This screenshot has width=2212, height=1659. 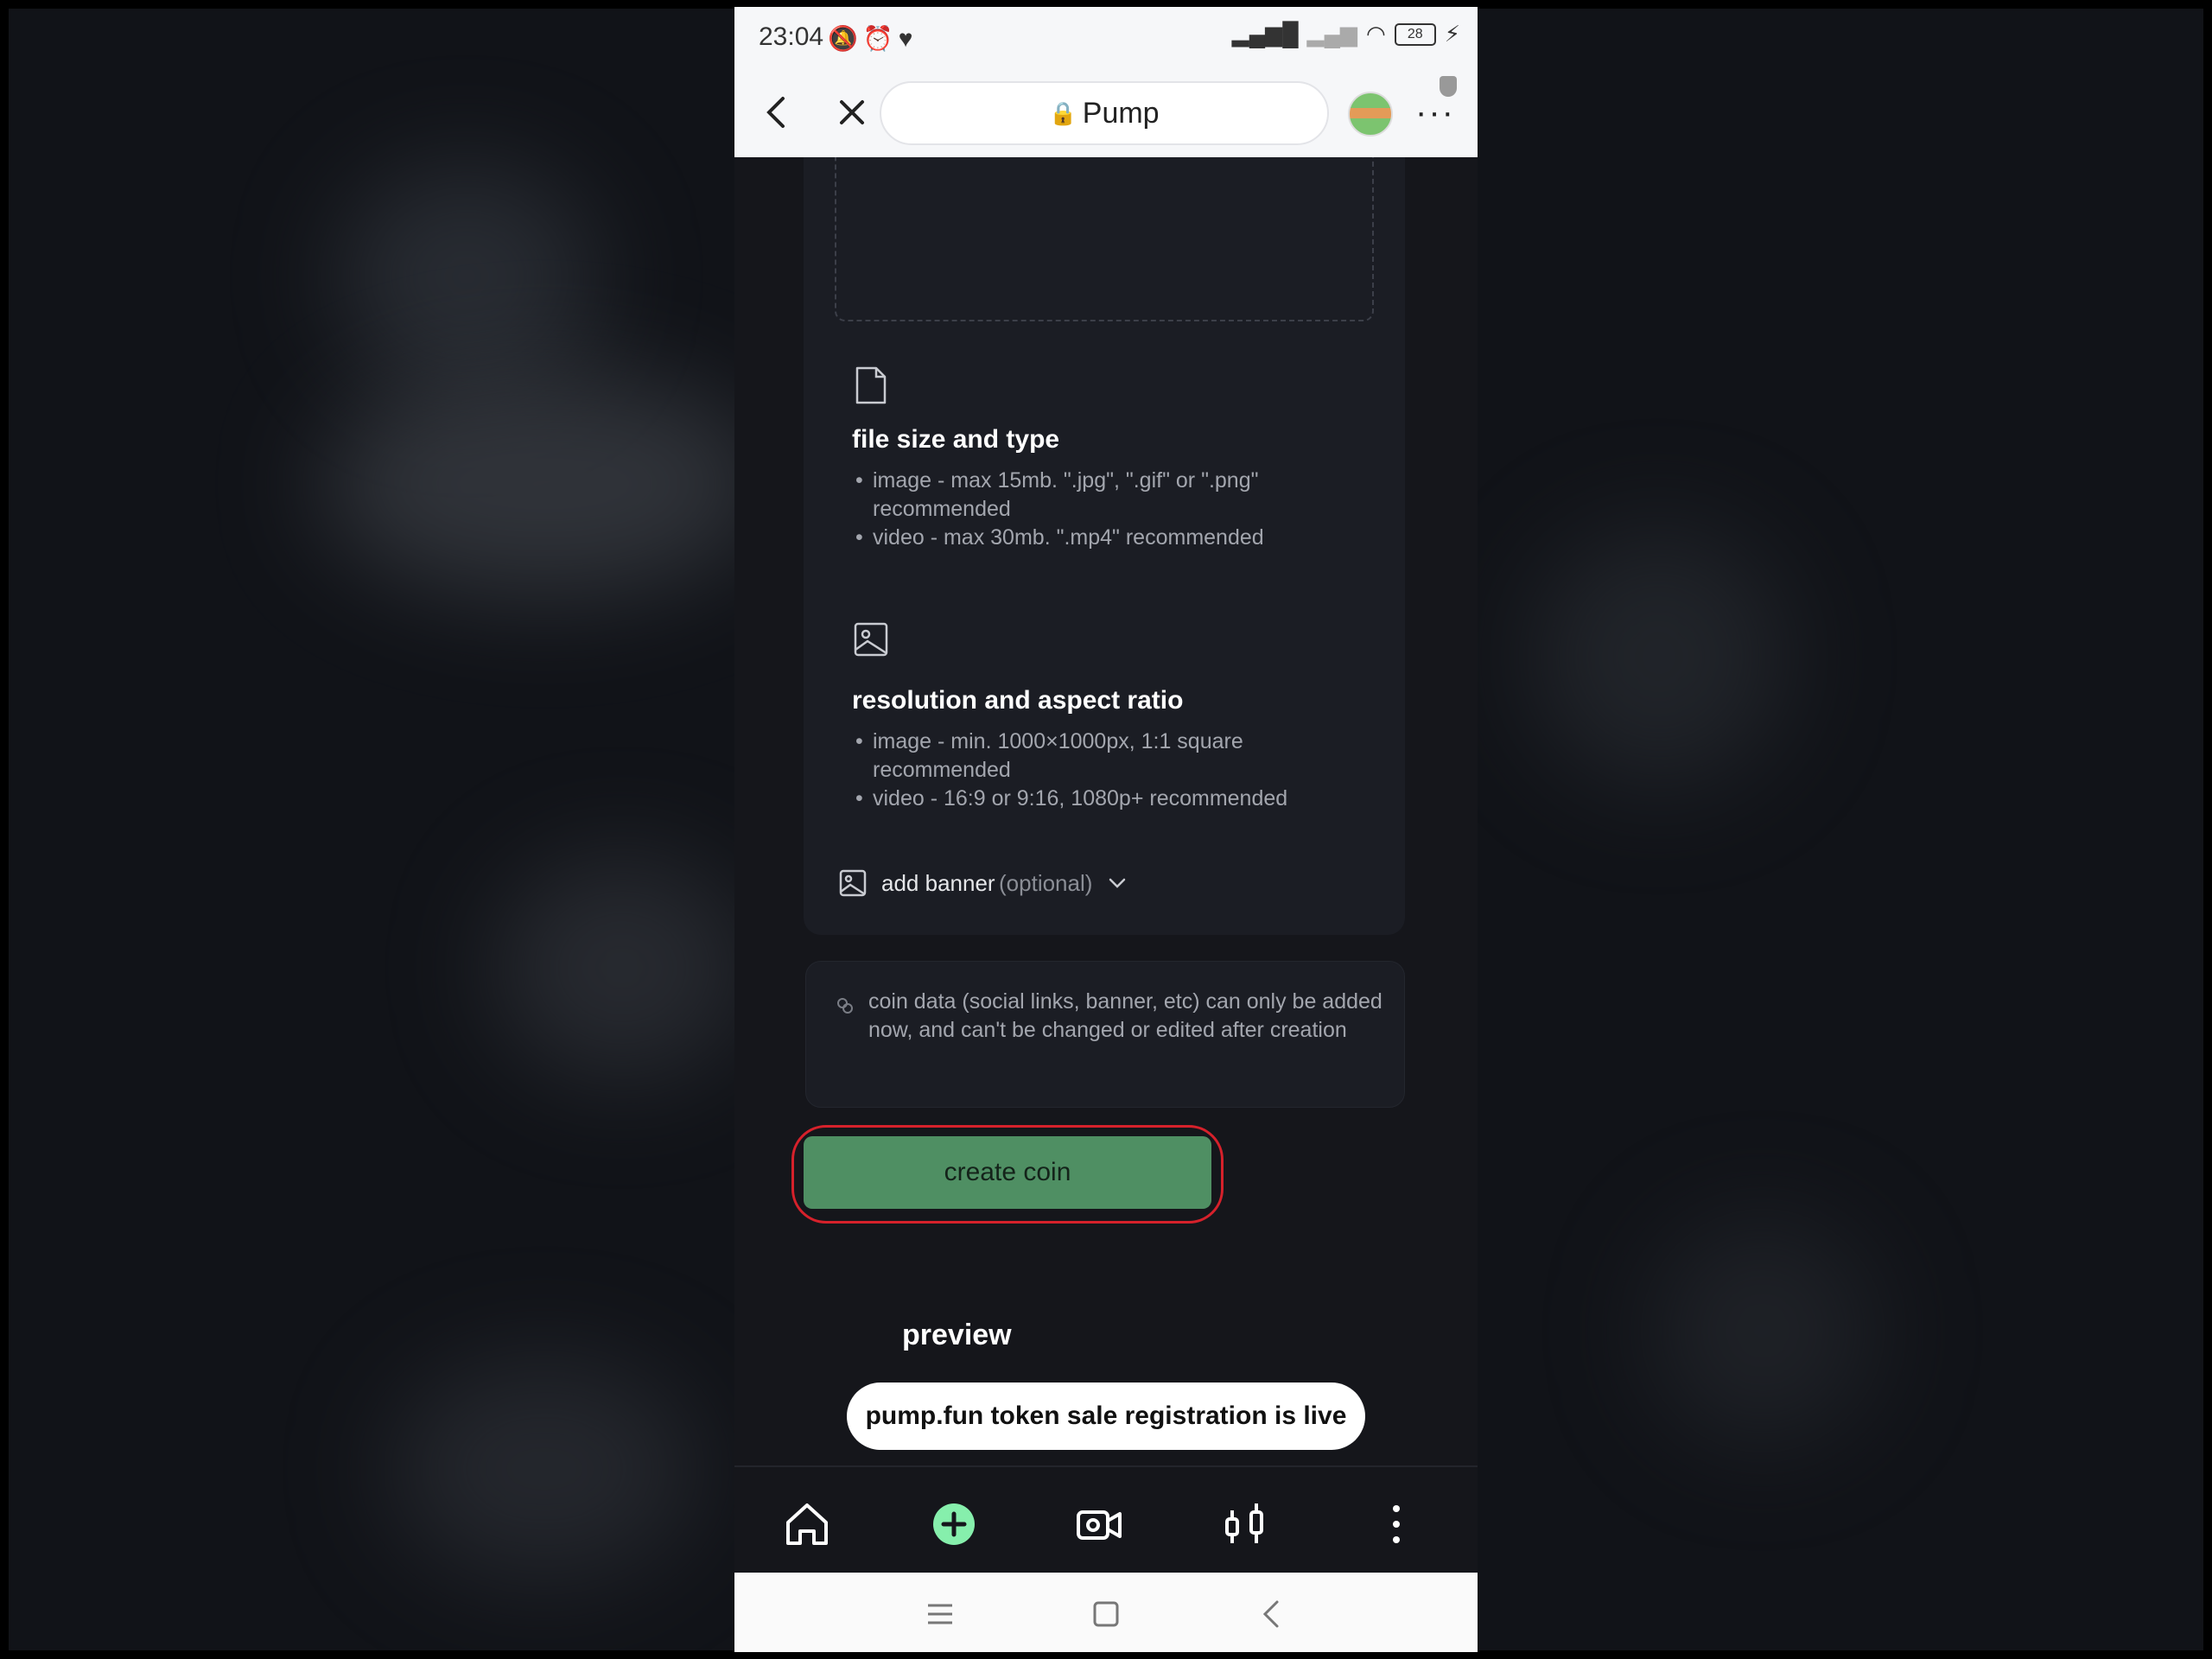 I want to click on chevron-down-icon, so click(x=1117, y=883).